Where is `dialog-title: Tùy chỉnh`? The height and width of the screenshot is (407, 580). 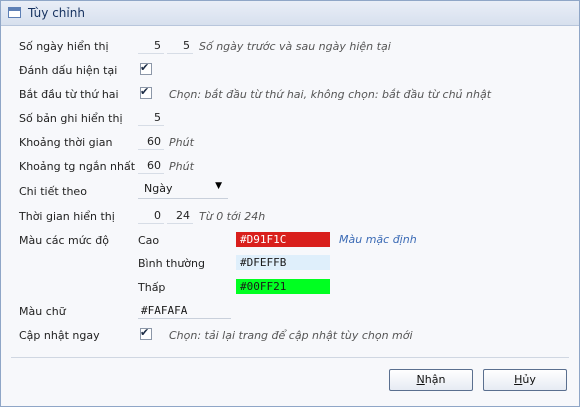 dialog-title: Tùy chỉnh is located at coordinates (56, 13).